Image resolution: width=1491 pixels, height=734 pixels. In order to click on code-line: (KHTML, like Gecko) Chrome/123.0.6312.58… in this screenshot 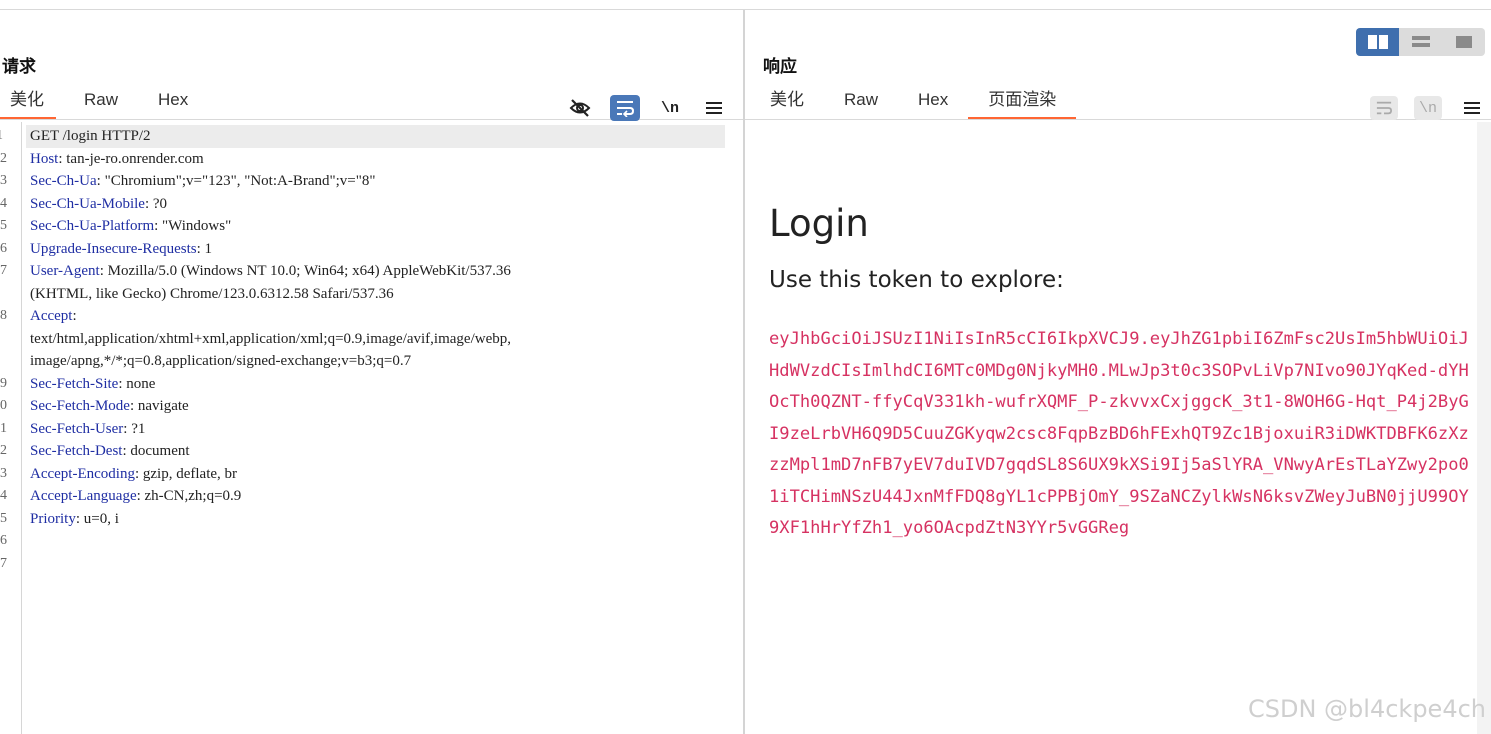, I will do `click(380, 294)`.